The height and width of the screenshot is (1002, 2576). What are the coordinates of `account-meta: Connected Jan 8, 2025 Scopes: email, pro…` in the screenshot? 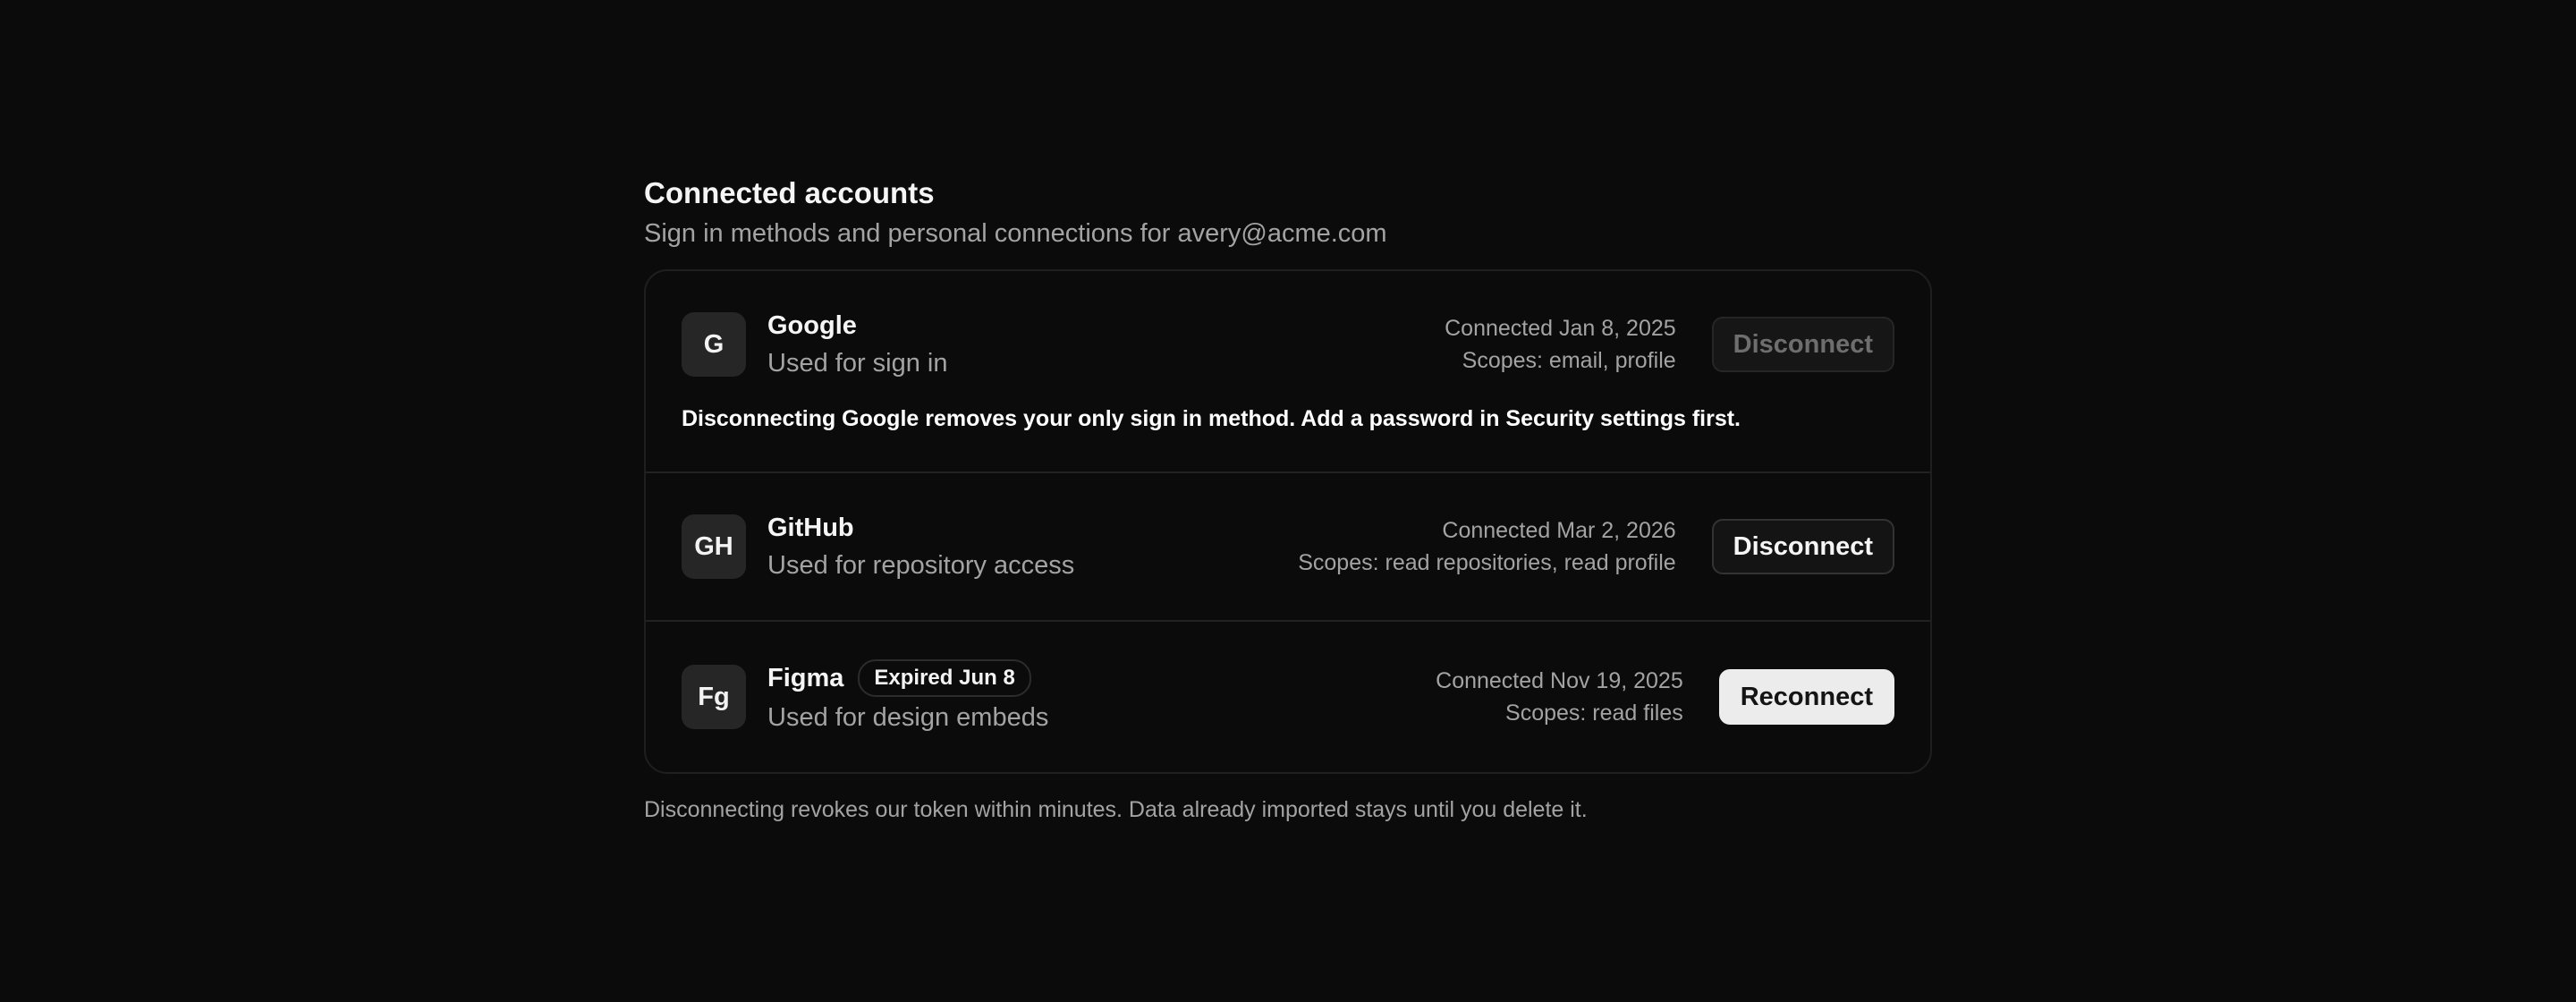 It's located at (1560, 344).